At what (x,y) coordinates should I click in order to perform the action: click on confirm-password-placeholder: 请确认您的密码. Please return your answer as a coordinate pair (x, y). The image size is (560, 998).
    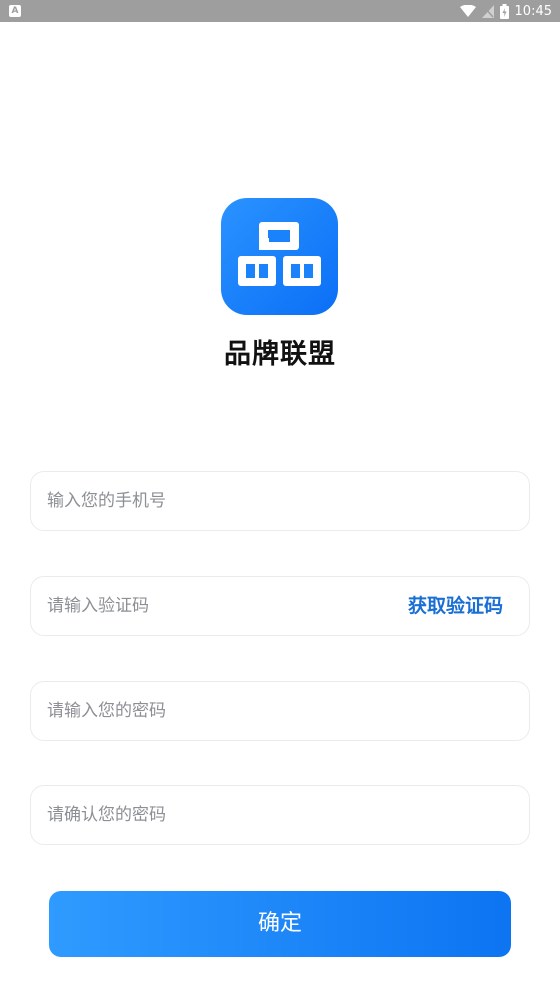
    Looking at the image, I should click on (106, 815).